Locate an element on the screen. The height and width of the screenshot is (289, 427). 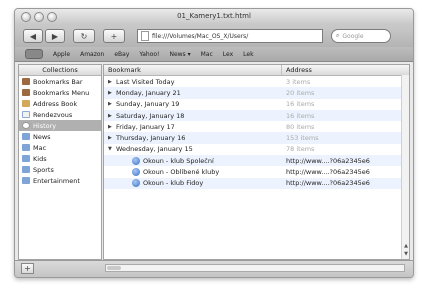
bottom-bar: + is located at coordinates (214, 268).